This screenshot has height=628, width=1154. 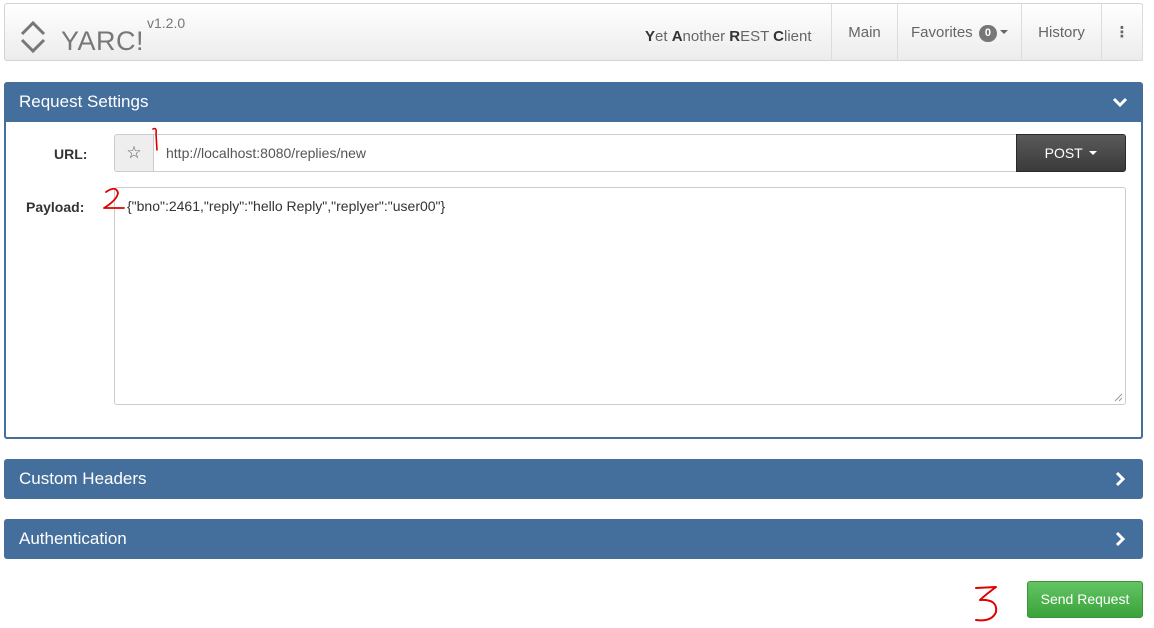 What do you see at coordinates (864, 32) in the screenshot?
I see `nav-main: Main` at bounding box center [864, 32].